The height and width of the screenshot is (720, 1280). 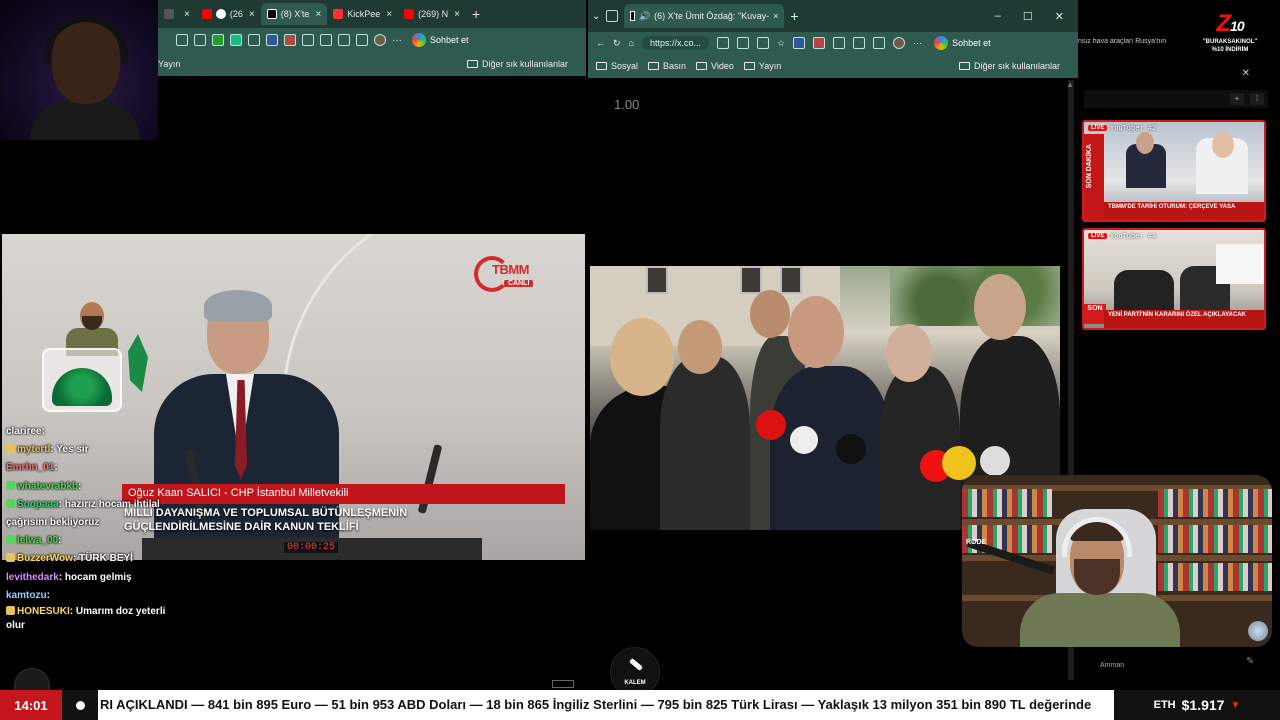 What do you see at coordinates (644, 16) in the screenshot?
I see `speaker-icon: 🔊` at bounding box center [644, 16].